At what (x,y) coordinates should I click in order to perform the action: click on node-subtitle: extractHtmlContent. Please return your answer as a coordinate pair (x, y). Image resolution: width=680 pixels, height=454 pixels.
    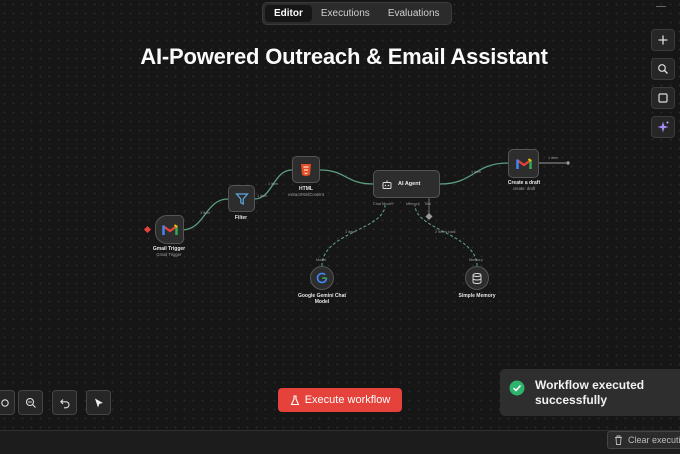
    Looking at the image, I should click on (306, 194).